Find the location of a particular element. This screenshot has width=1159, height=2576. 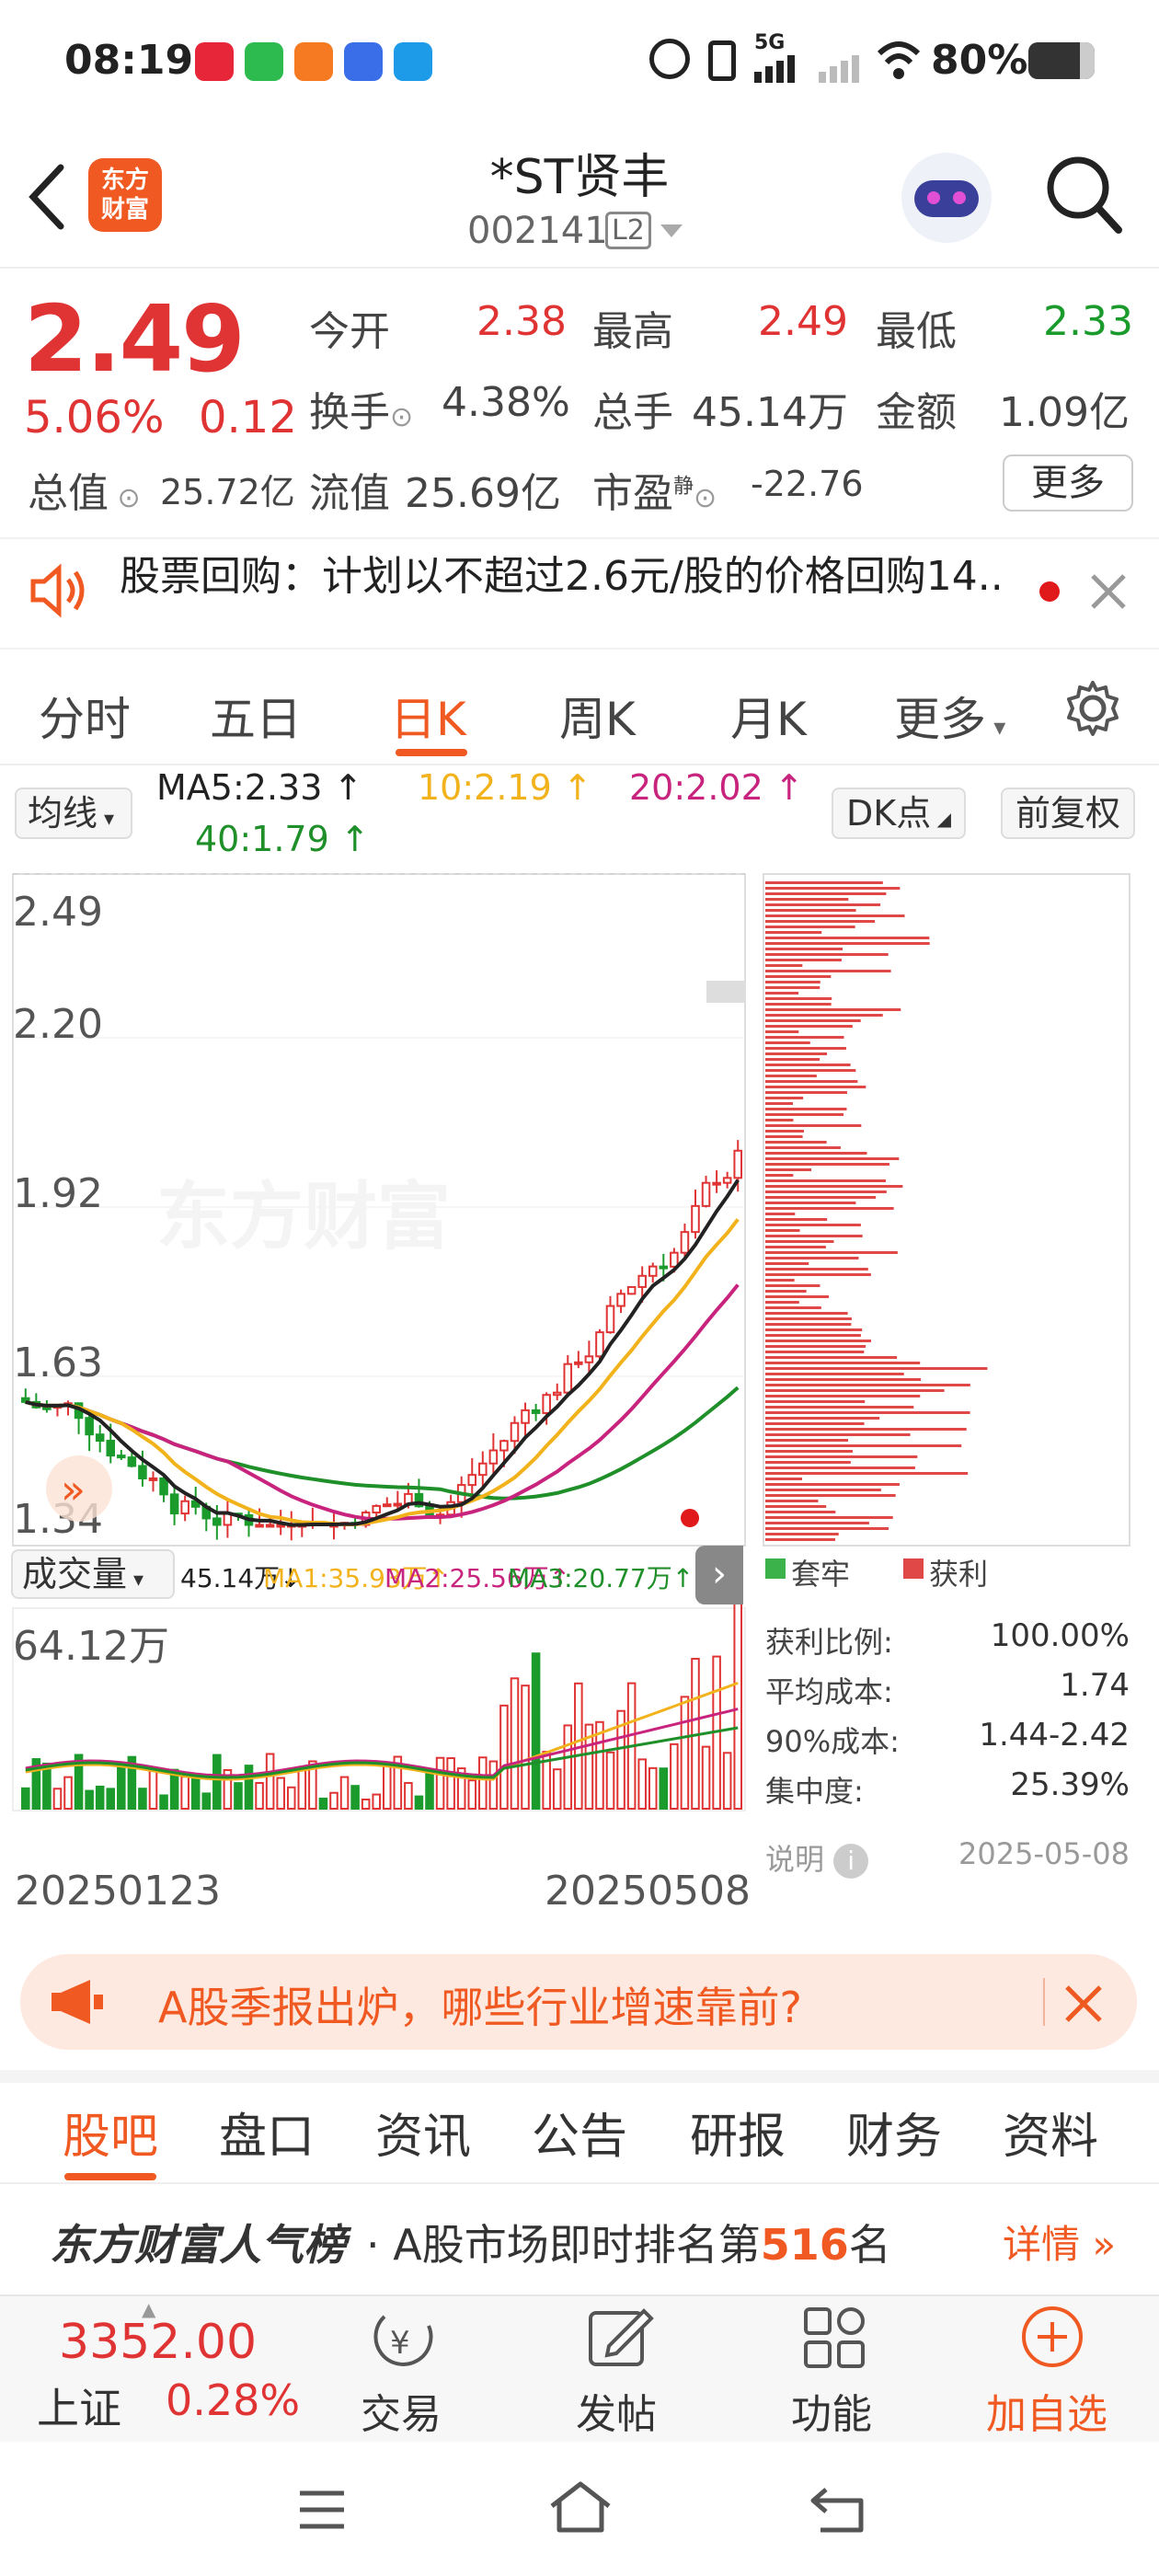

volume-select: 成交量 ▾ is located at coordinates (93, 1574).